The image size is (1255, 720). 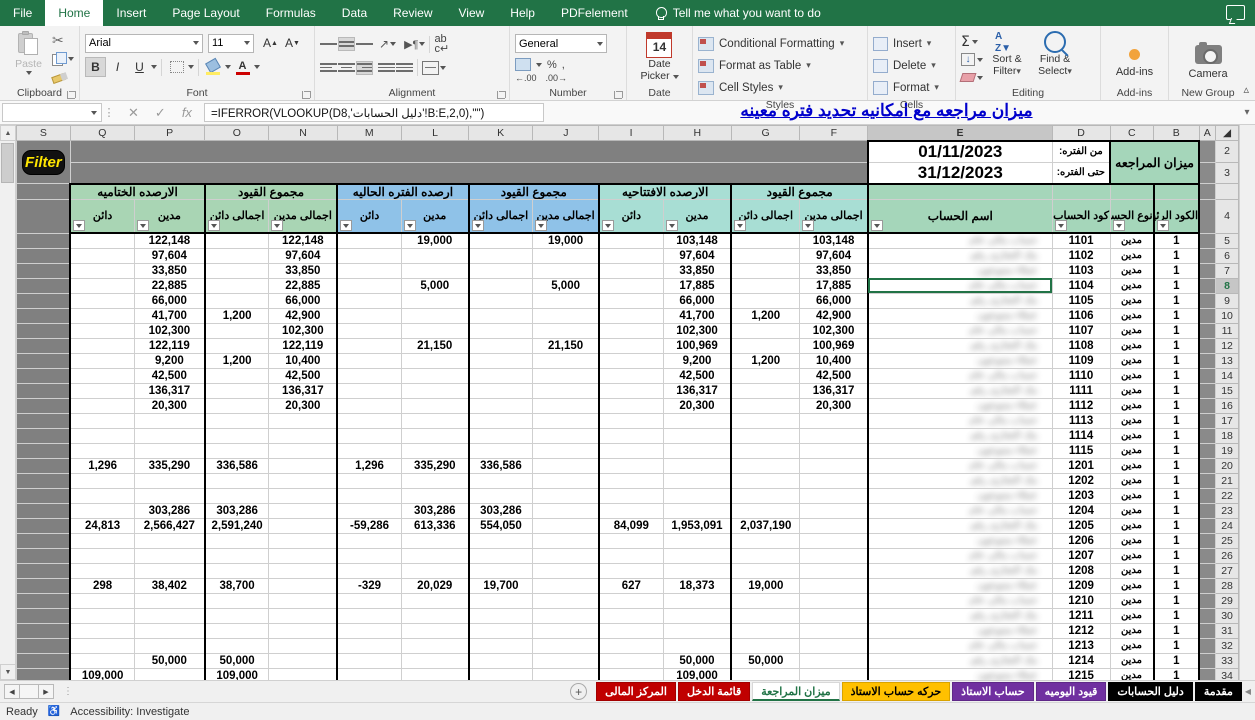 What do you see at coordinates (1134, 72) in the screenshot?
I see `addins-button: Add-ins` at bounding box center [1134, 72].